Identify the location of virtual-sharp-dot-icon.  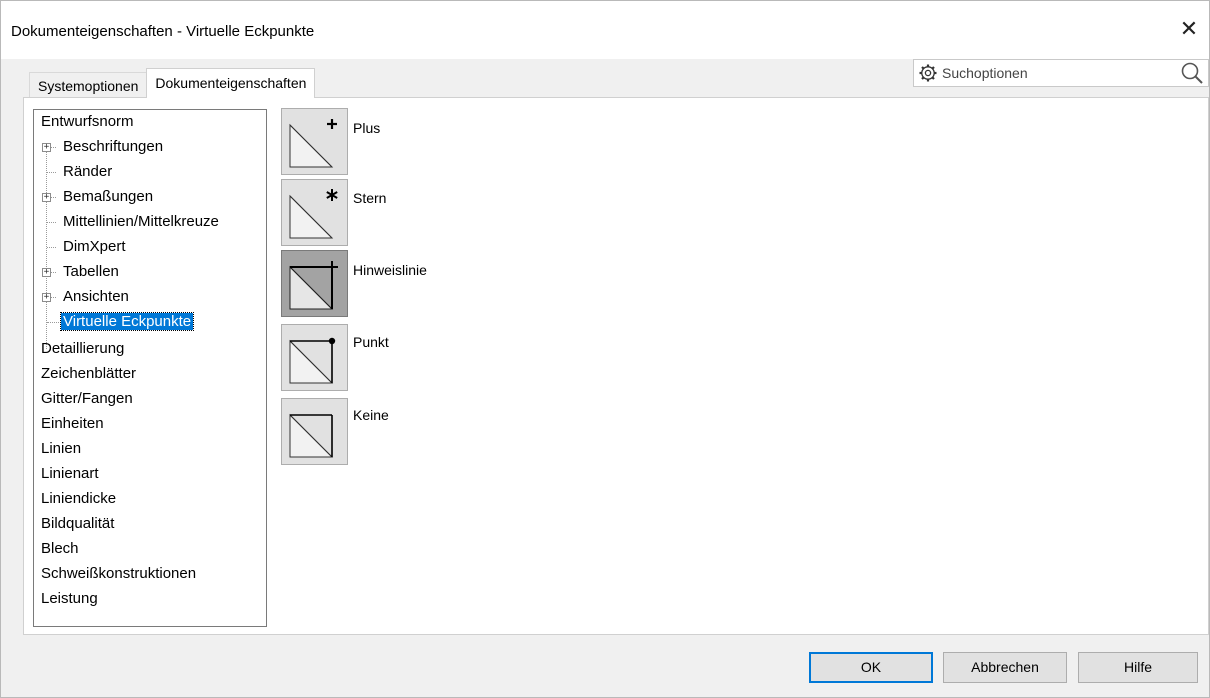
(312, 360).